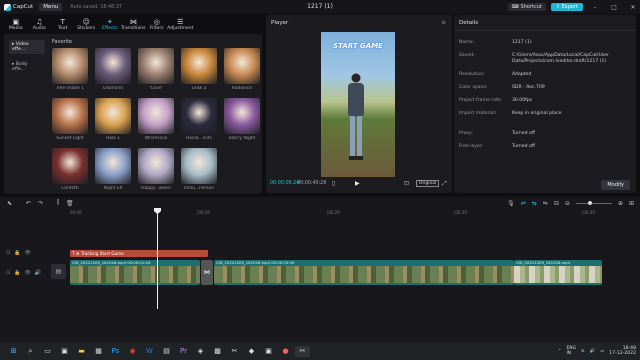 The image size is (640, 360). I want to click on cover-button: ▤, so click(58, 271).